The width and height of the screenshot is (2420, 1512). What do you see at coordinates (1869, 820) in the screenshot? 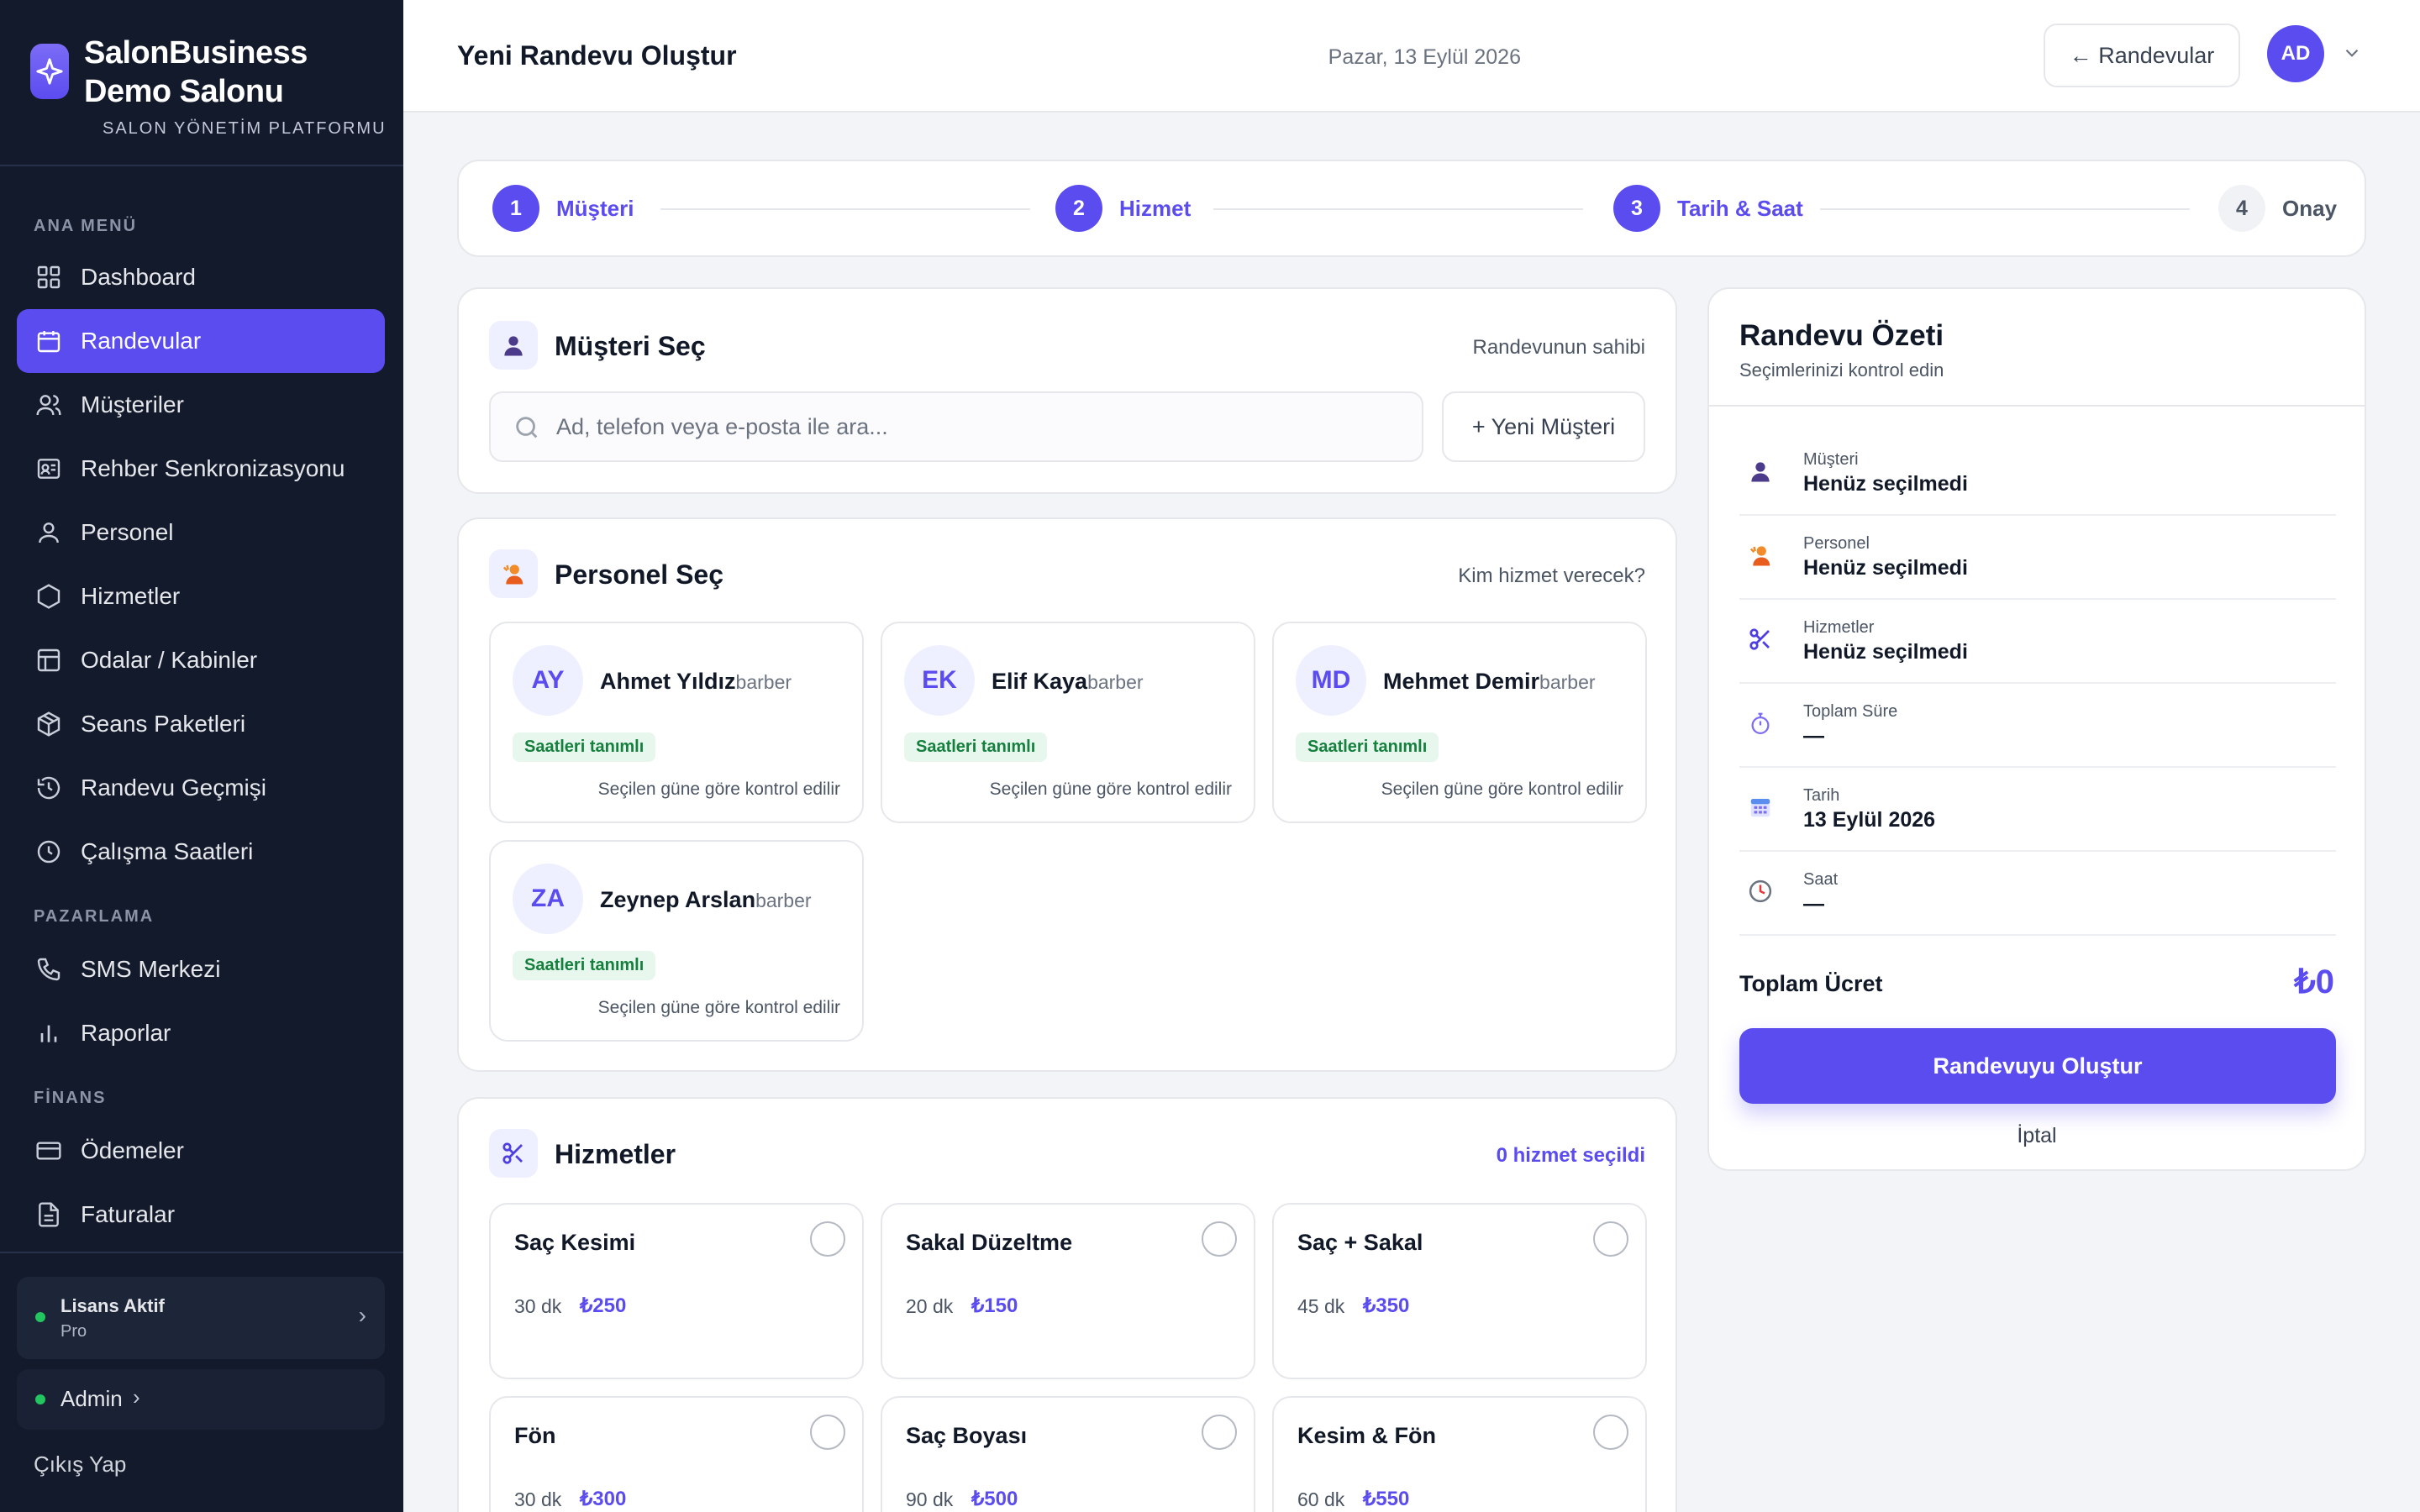
I see `summary-value: 13 Eylül 2026` at bounding box center [1869, 820].